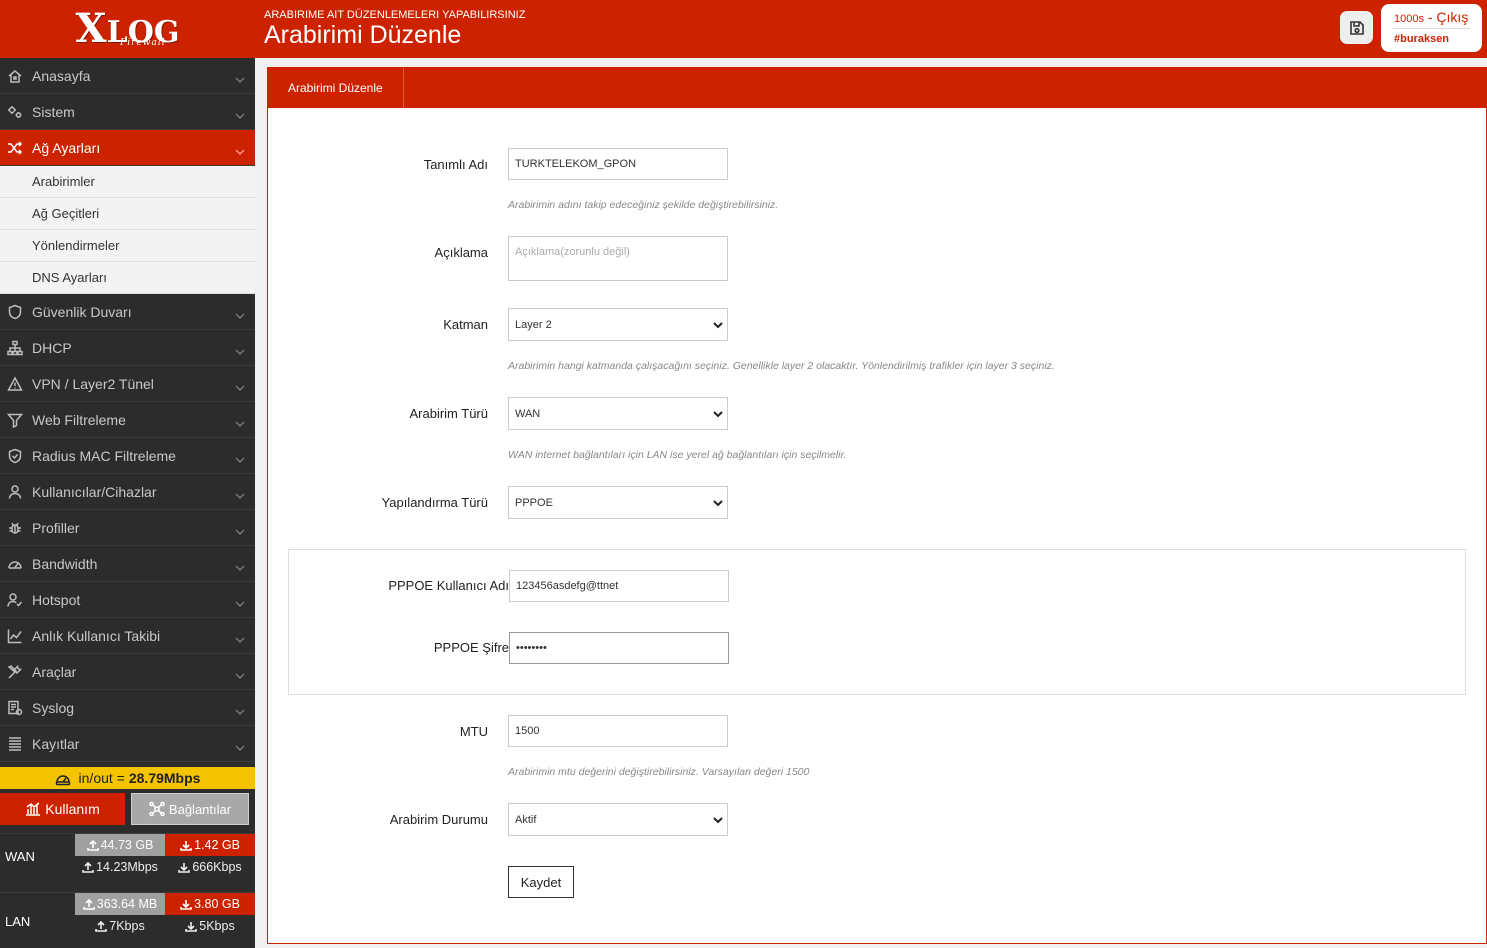  Describe the element at coordinates (438, 819) in the screenshot. I see `interface-status-label: Arabirim Durumu` at that location.